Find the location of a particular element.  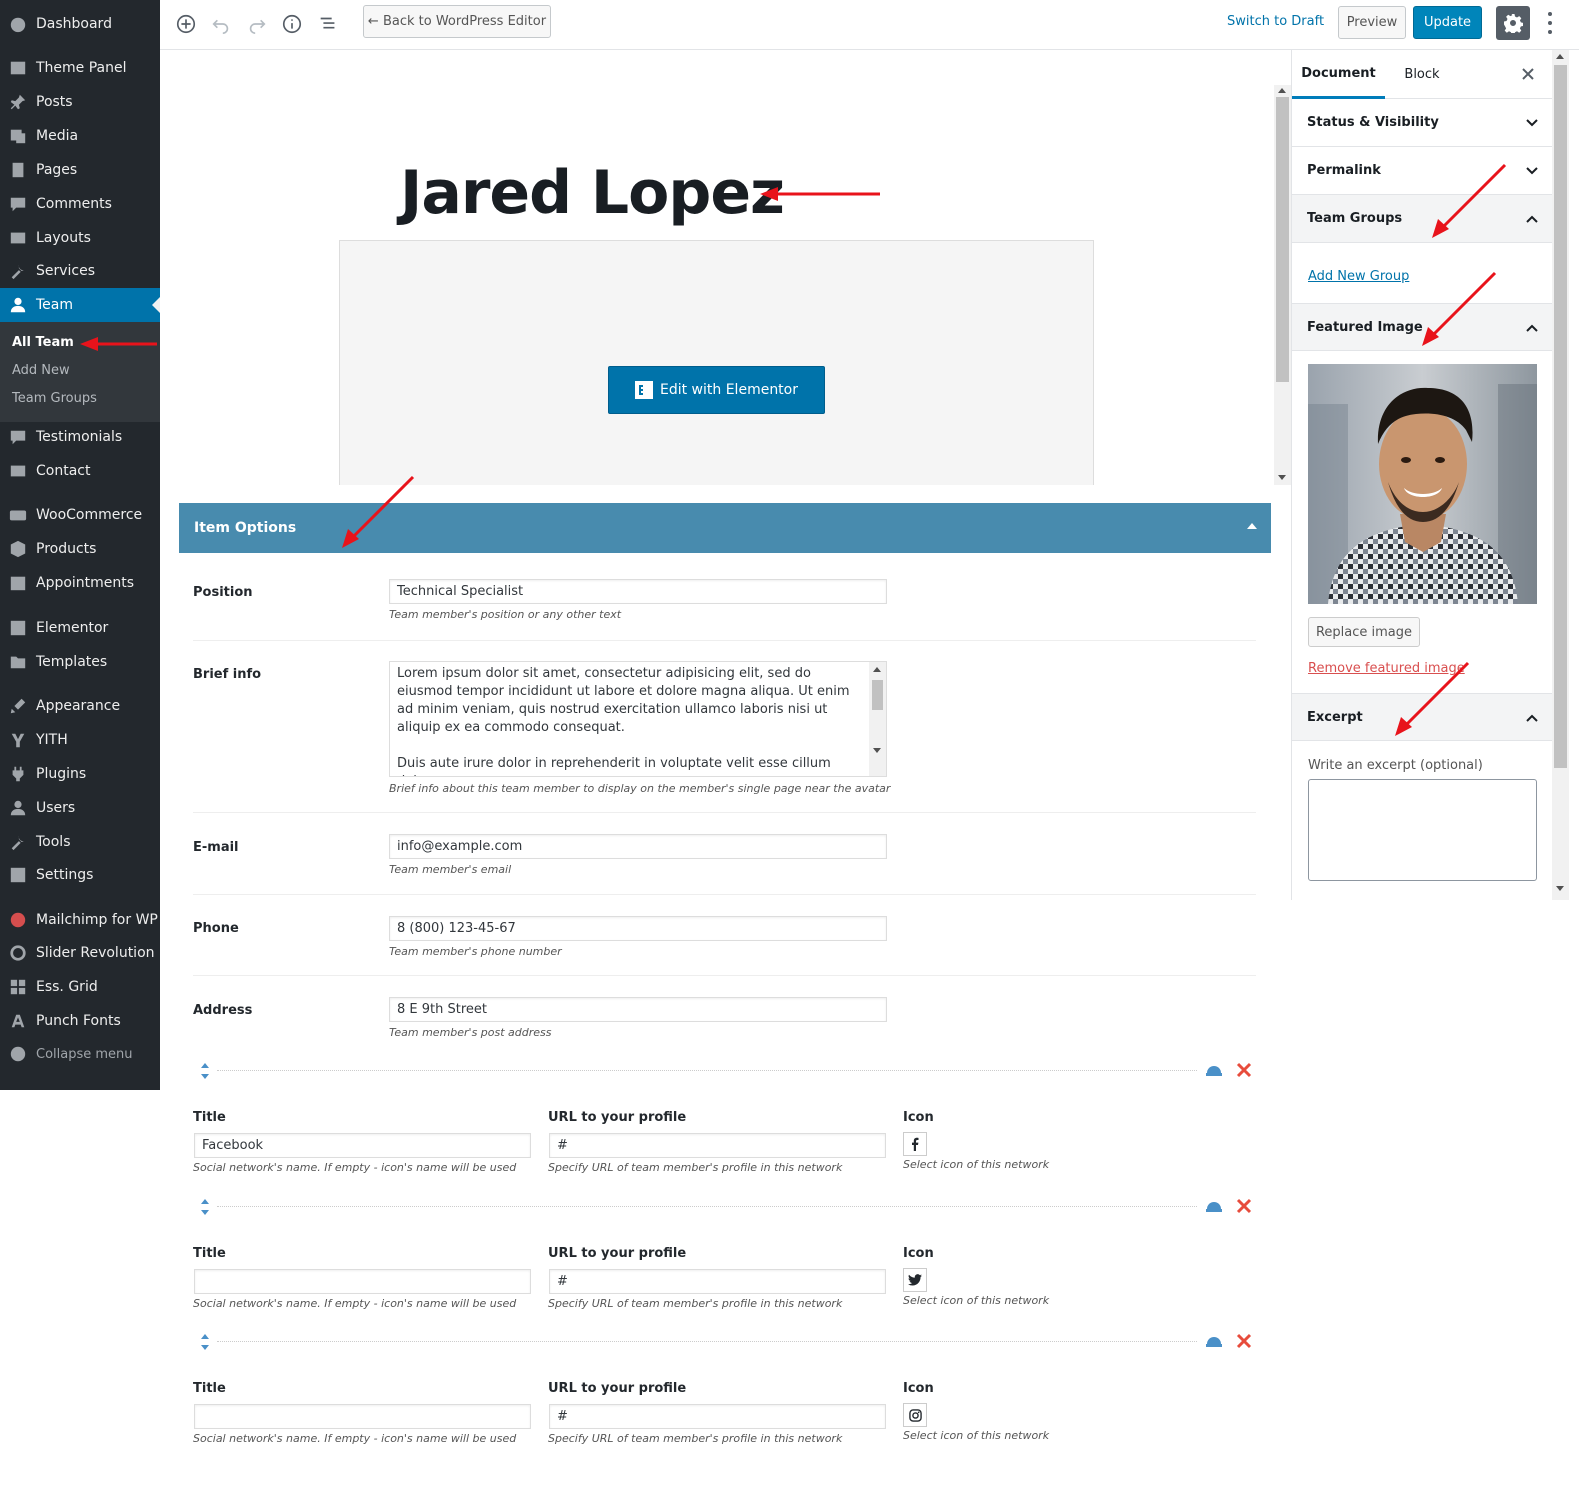

social-title-input: Facebook is located at coordinates (362, 1145).